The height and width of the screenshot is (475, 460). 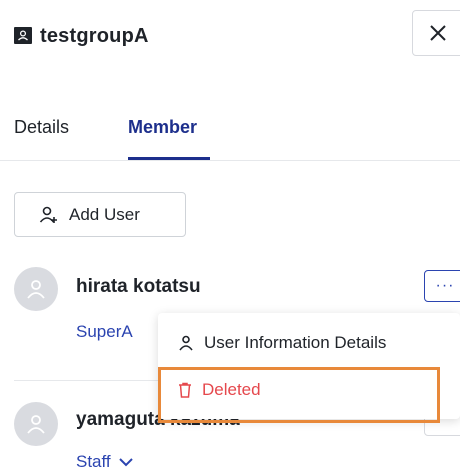 I want to click on more-actions-button: ···, so click(x=442, y=286).